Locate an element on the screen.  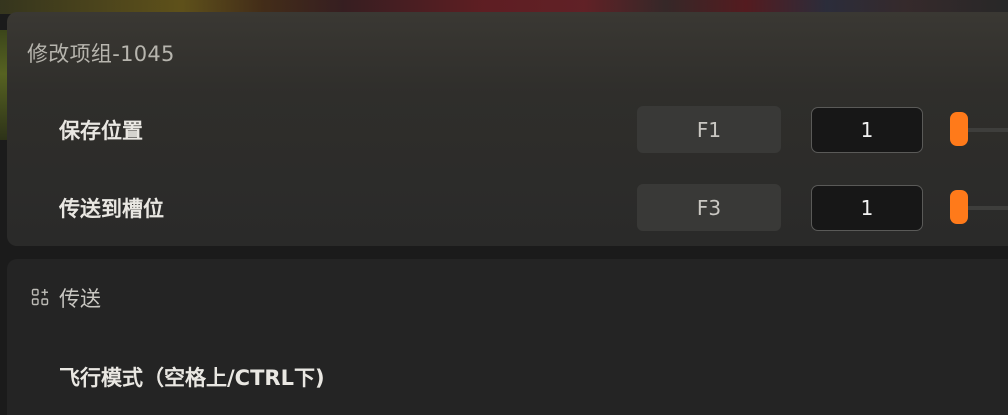
modifier-row-save-position: 保存位置 F1 1 is located at coordinates (507, 130).